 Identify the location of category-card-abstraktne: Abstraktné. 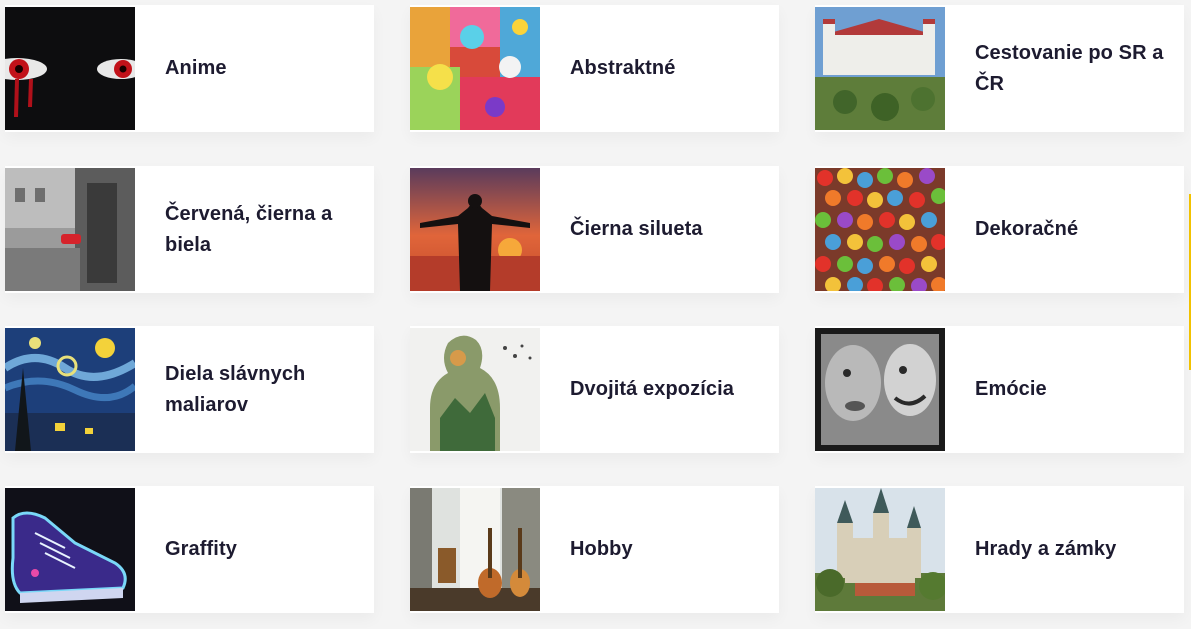
(594, 68).